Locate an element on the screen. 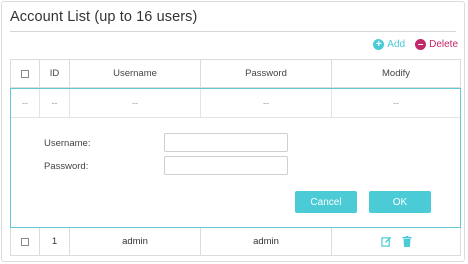 This screenshot has width=468, height=264. table-row: 1 admin admin is located at coordinates (235, 242).